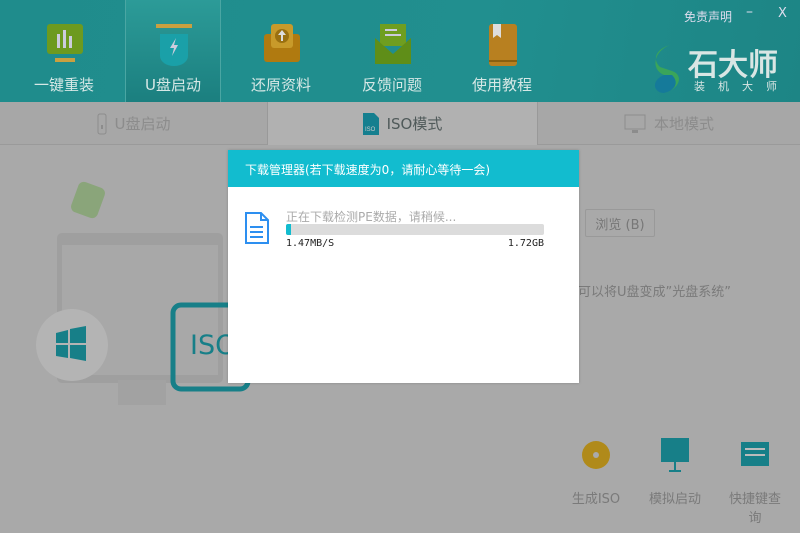  I want to click on tool-hotkey-query: 快捷键查询, so click(755, 482).